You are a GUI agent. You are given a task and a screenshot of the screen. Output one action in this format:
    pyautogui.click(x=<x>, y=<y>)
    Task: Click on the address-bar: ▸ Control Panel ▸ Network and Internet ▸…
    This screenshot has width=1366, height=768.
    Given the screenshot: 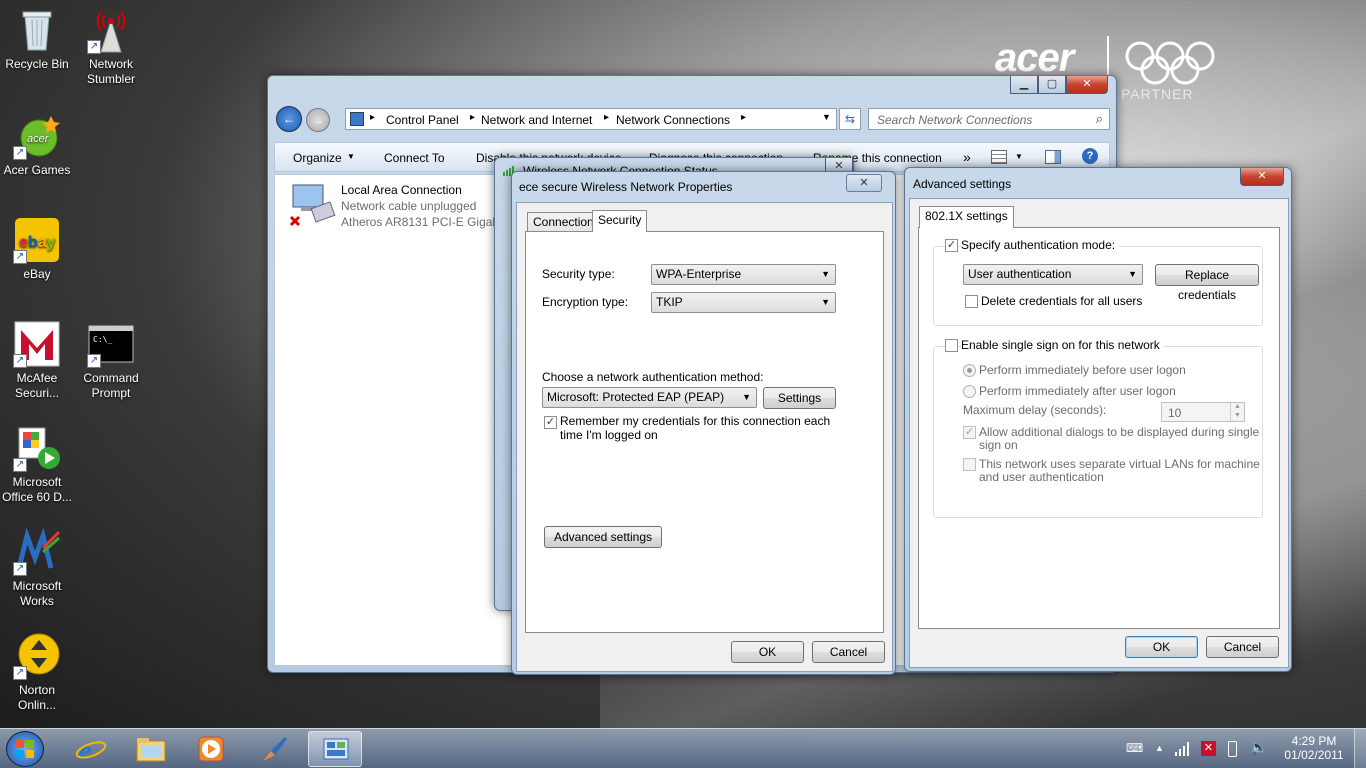 What is the action you would take?
    pyautogui.click(x=591, y=119)
    